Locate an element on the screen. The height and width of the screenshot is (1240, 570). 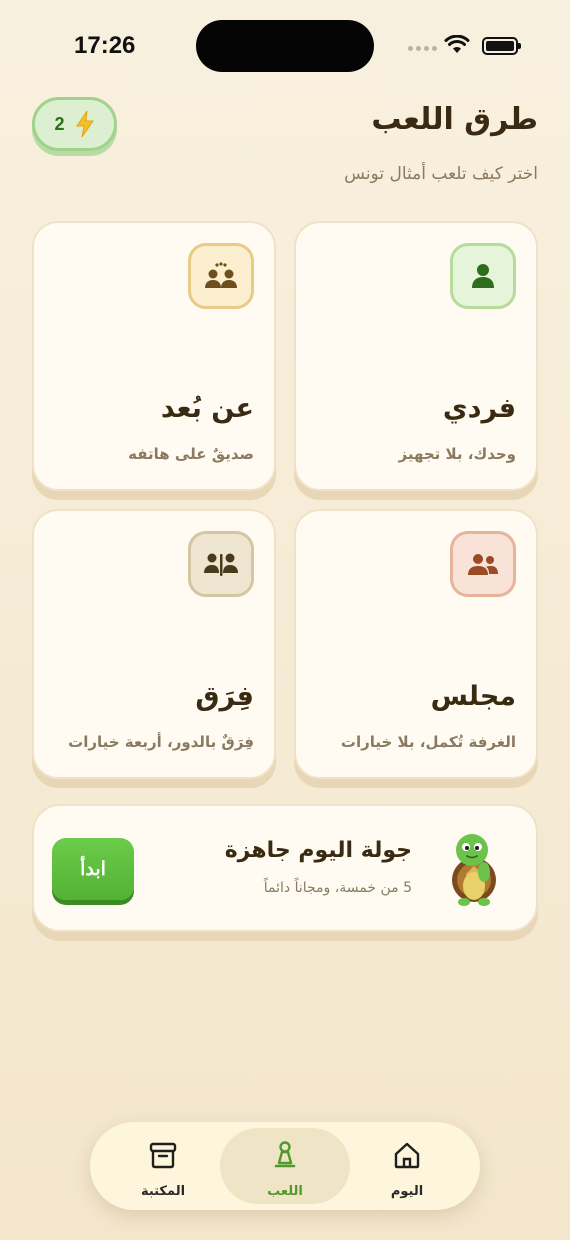
dynamic-island is located at coordinates (285, 46).